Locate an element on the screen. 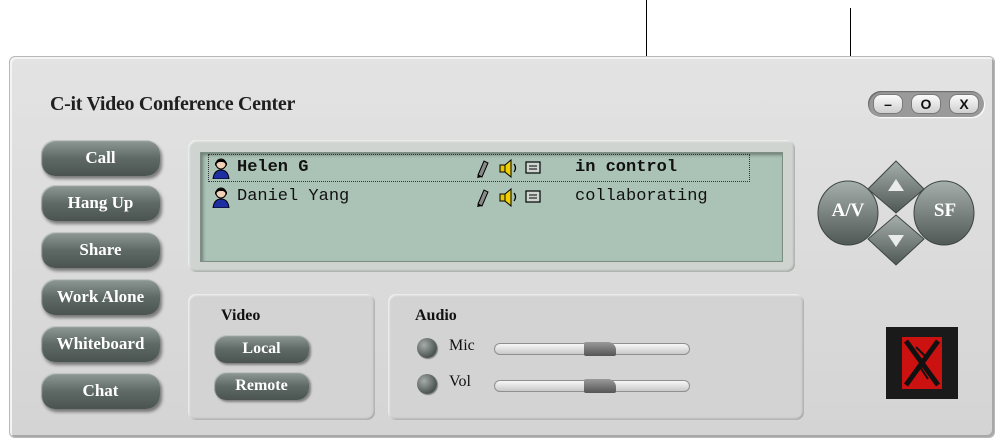 This screenshot has height=440, width=998. participant-row: Helen G in control is located at coordinates (479, 168).